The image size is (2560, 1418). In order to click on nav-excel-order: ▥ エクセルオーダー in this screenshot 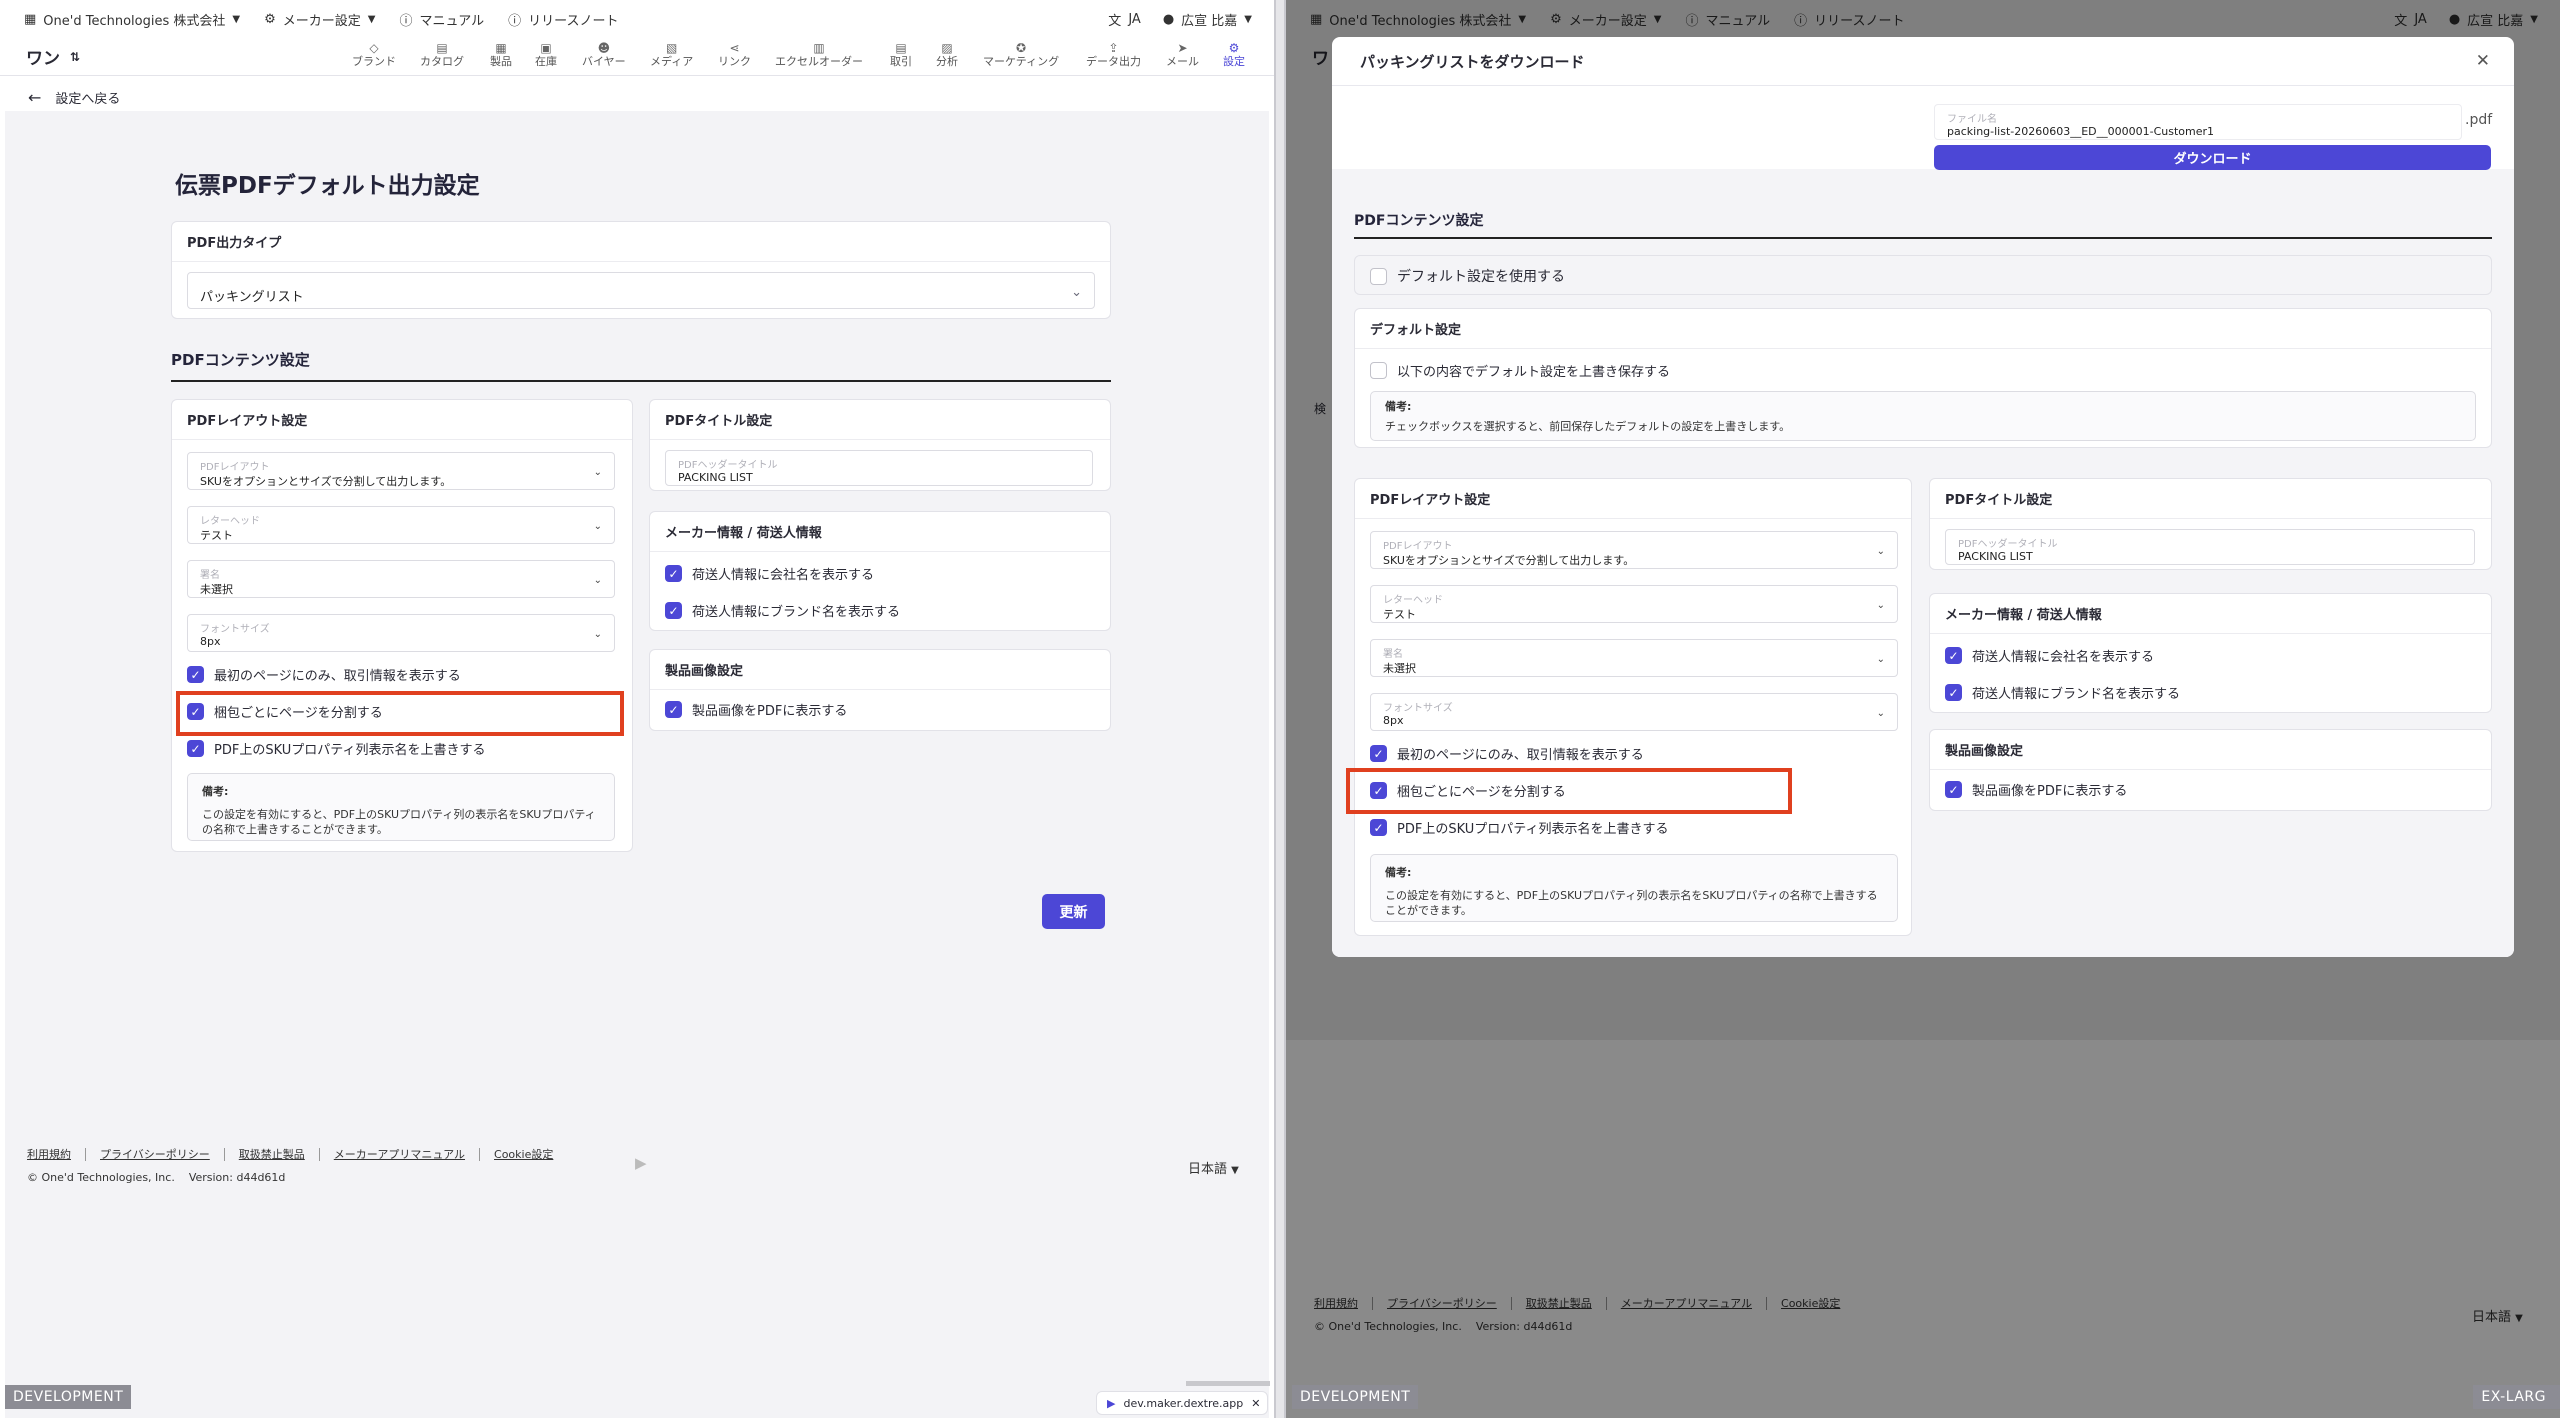, I will do `click(819, 55)`.